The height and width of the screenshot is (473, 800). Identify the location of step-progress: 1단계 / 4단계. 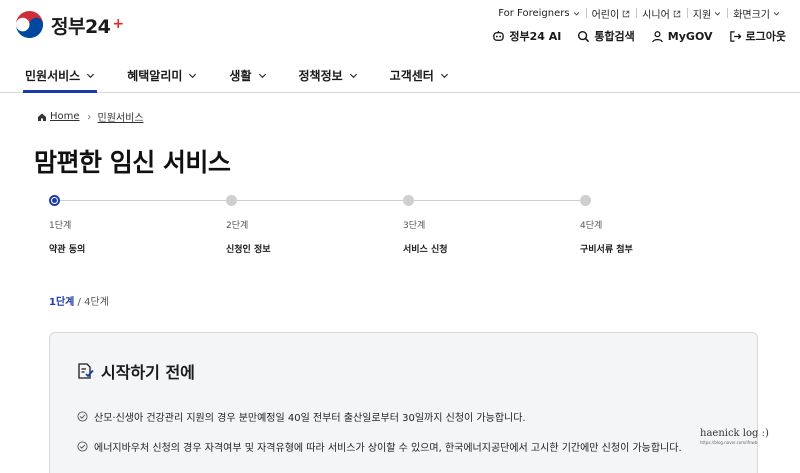
(79, 300).